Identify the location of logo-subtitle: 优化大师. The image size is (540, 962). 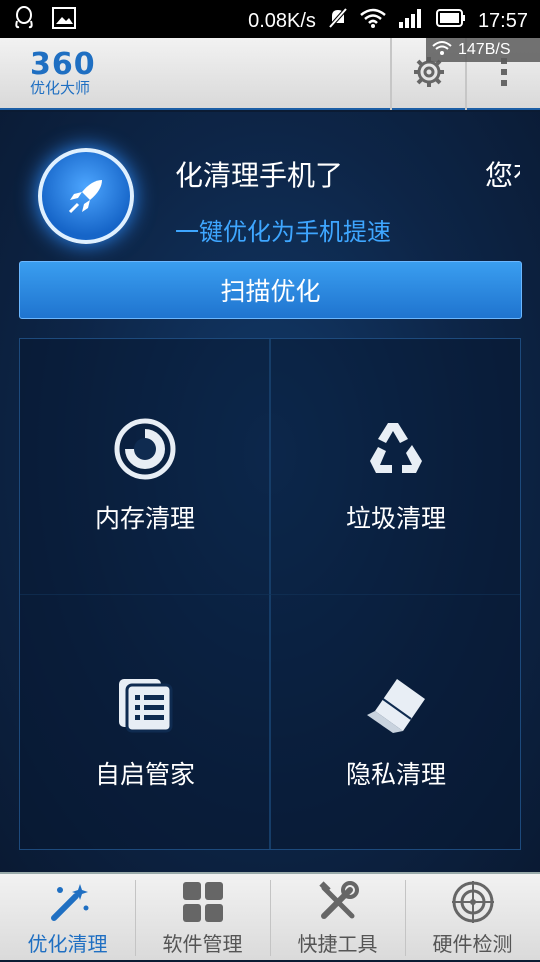
(60, 88).